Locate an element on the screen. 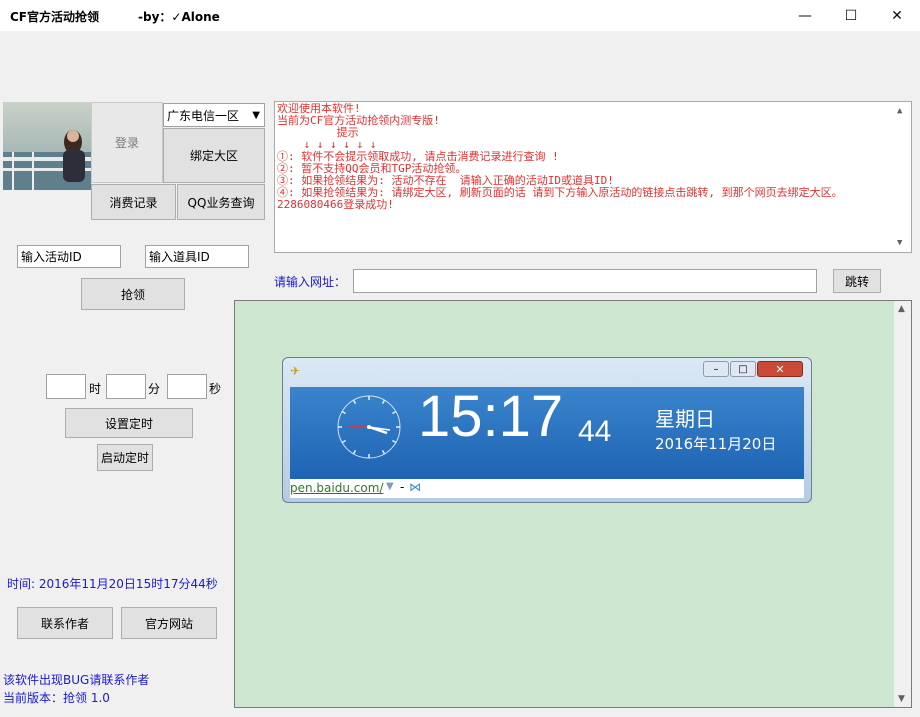 This screenshot has height=717, width=920. minimize-button: — is located at coordinates (805, 15).